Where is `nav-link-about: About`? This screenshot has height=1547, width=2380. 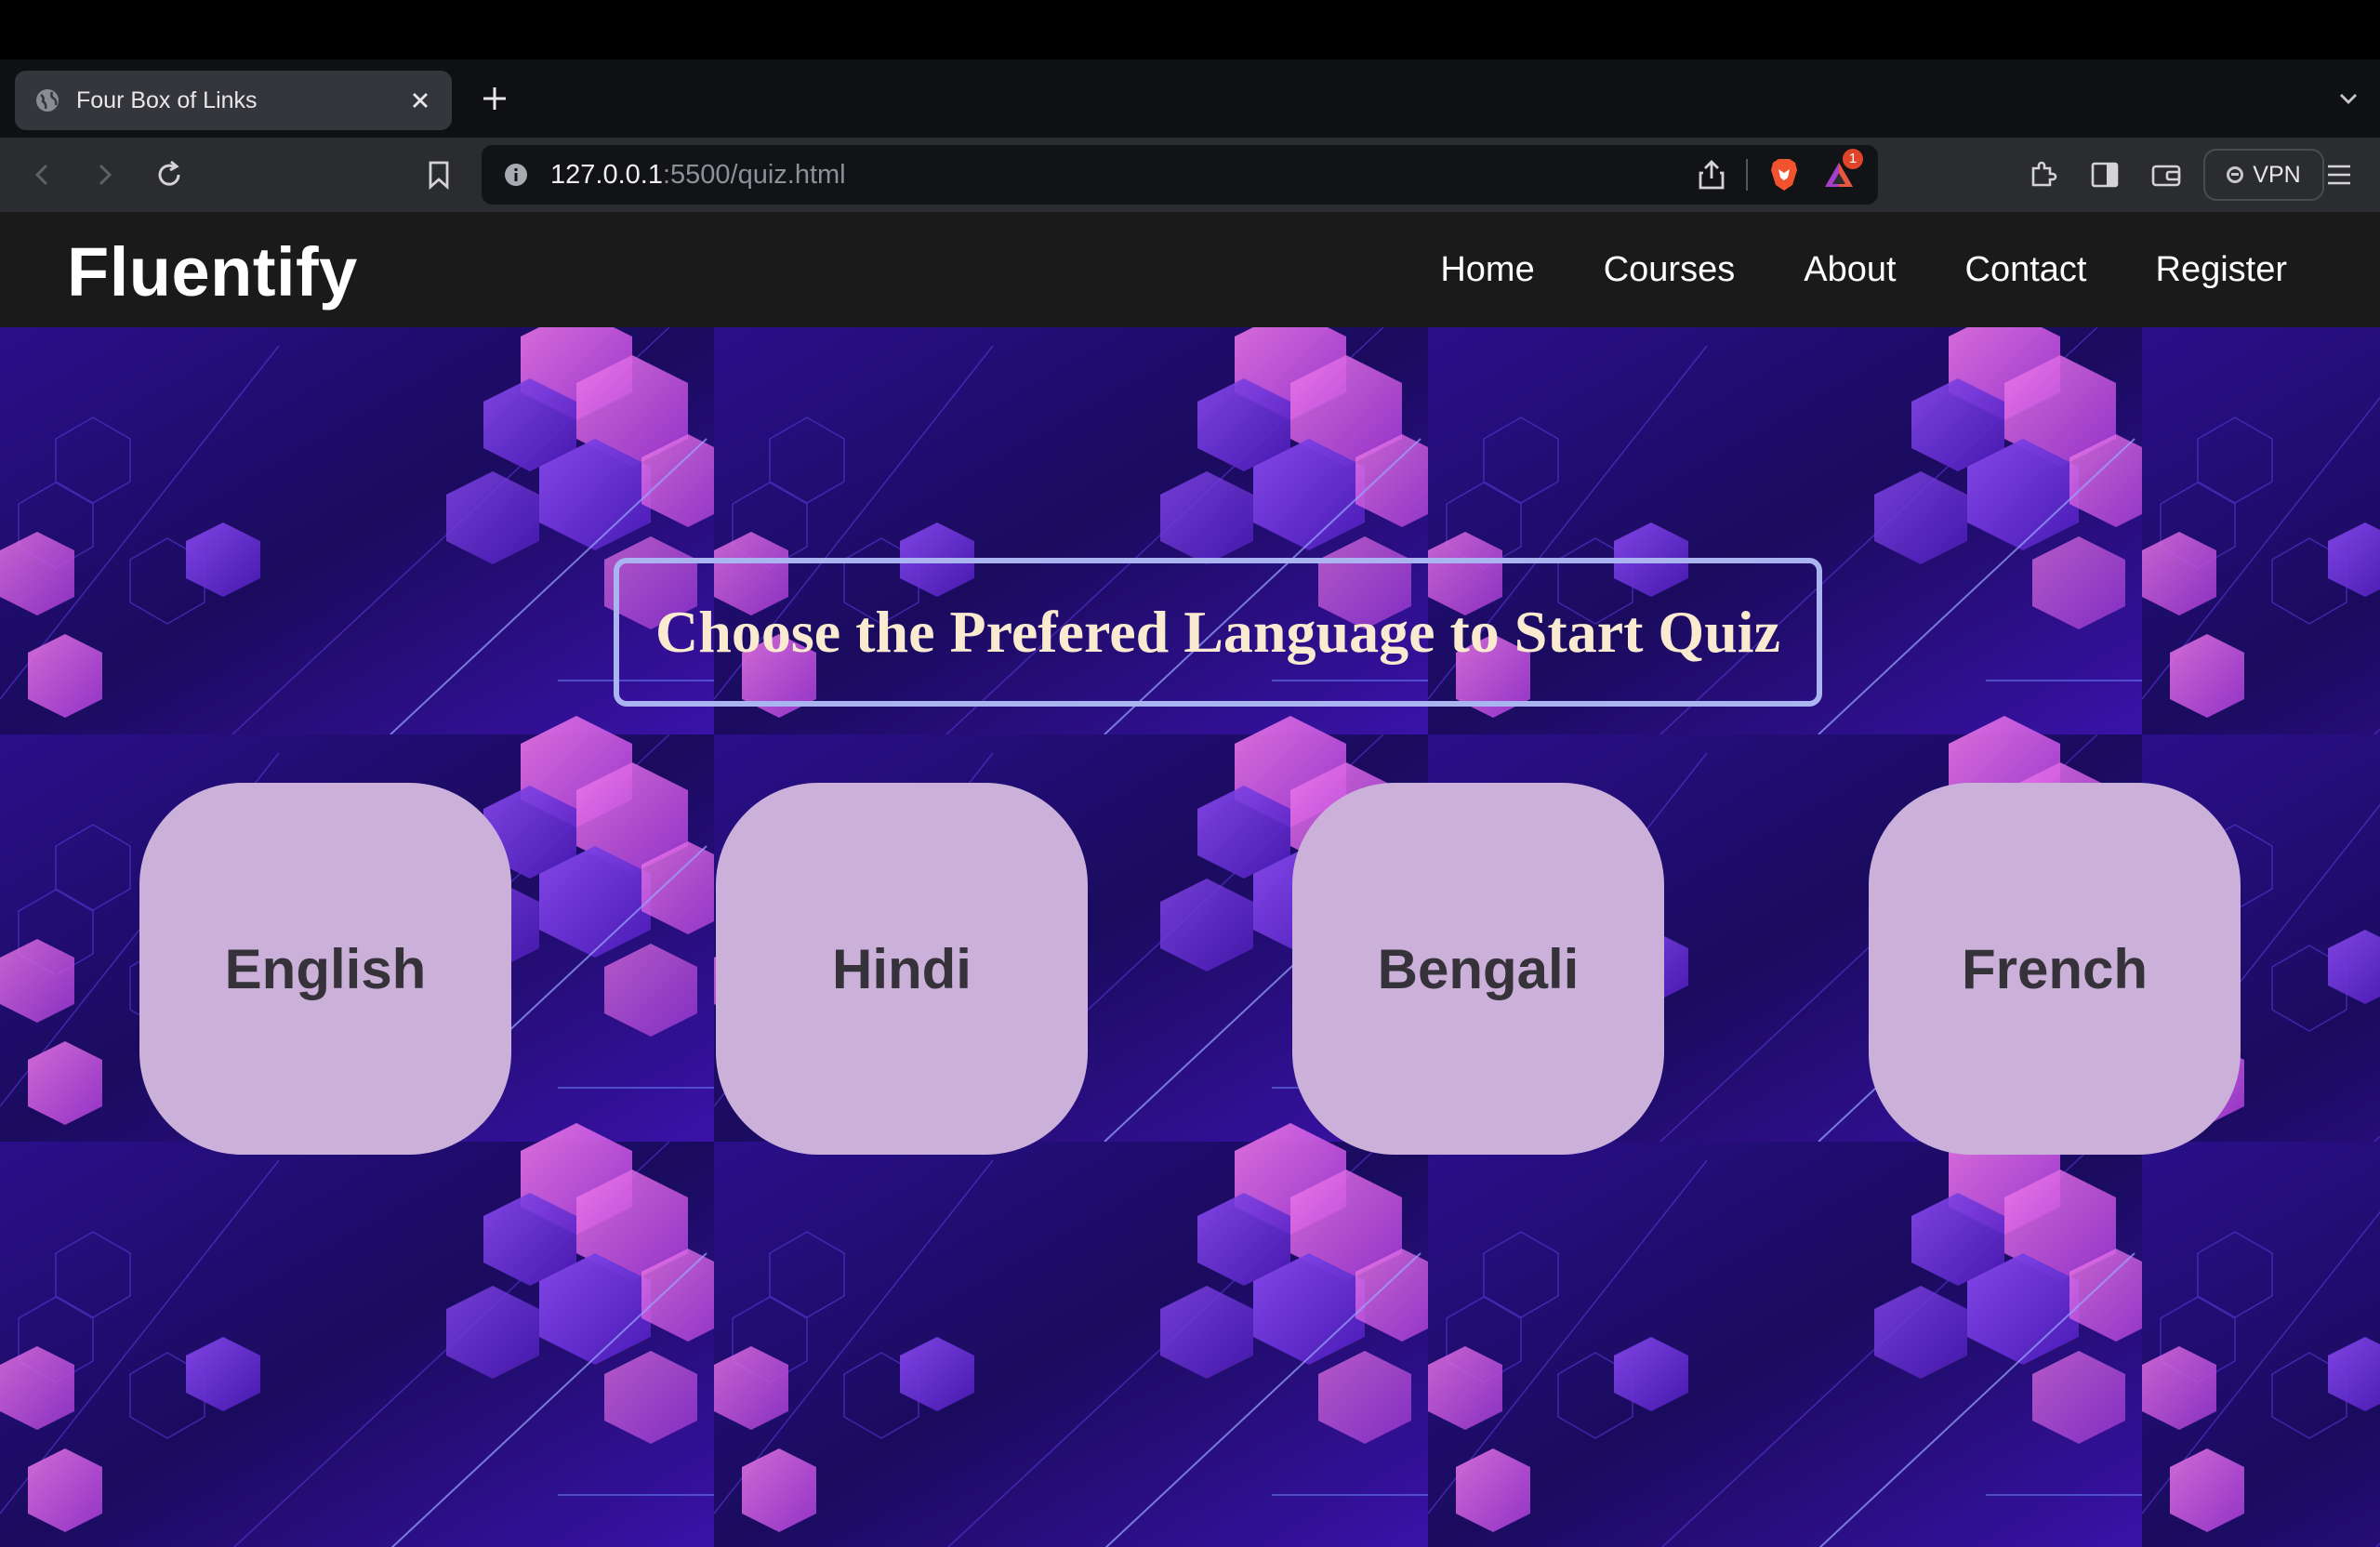
nav-link-about: About is located at coordinates (1850, 270).